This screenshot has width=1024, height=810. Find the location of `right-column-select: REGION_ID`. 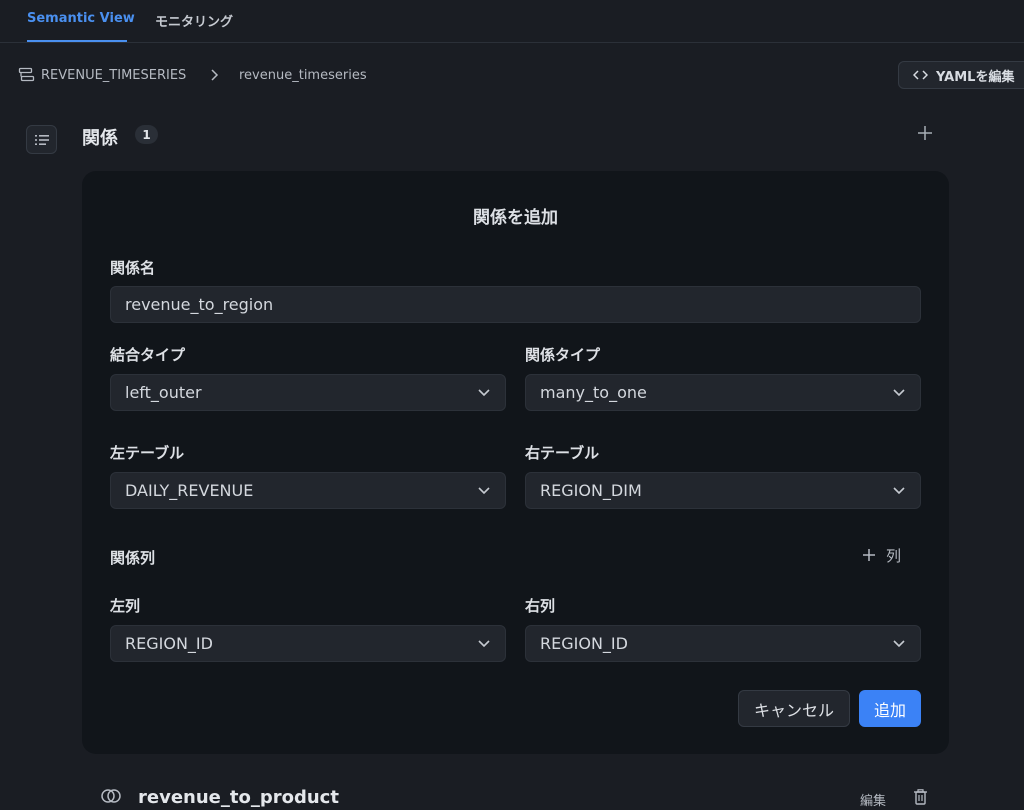

right-column-select: REGION_ID is located at coordinates (723, 643).